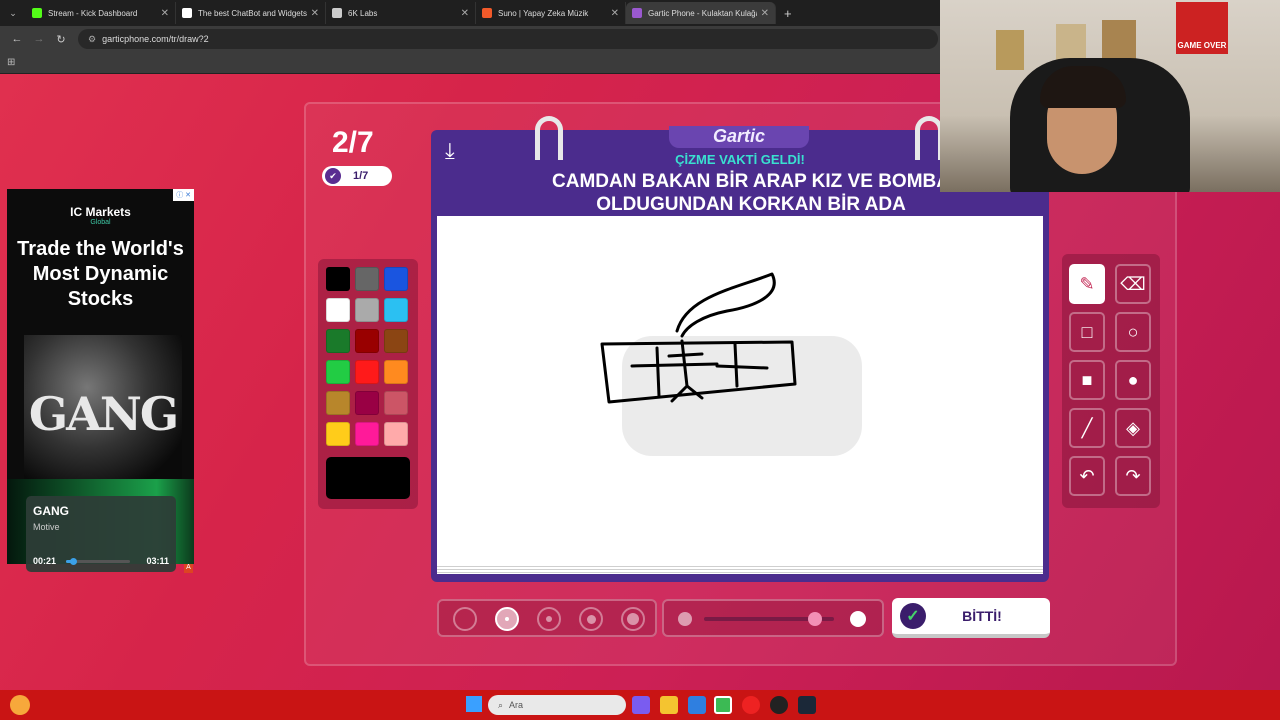  What do you see at coordinates (1087, 332) in the screenshot?
I see `rectangle-outline-tool-icon: □` at bounding box center [1087, 332].